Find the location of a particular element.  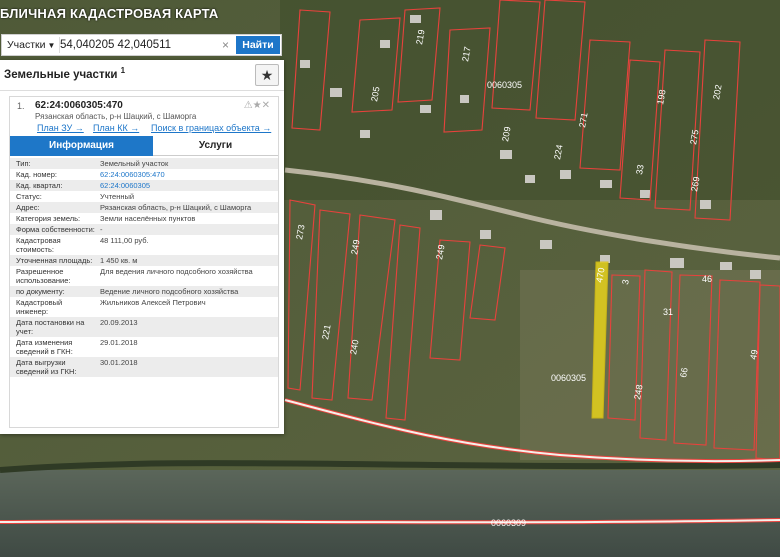

info-row: Кадастровая стоимость: 48 111,00 руб. is located at coordinates (144, 245).